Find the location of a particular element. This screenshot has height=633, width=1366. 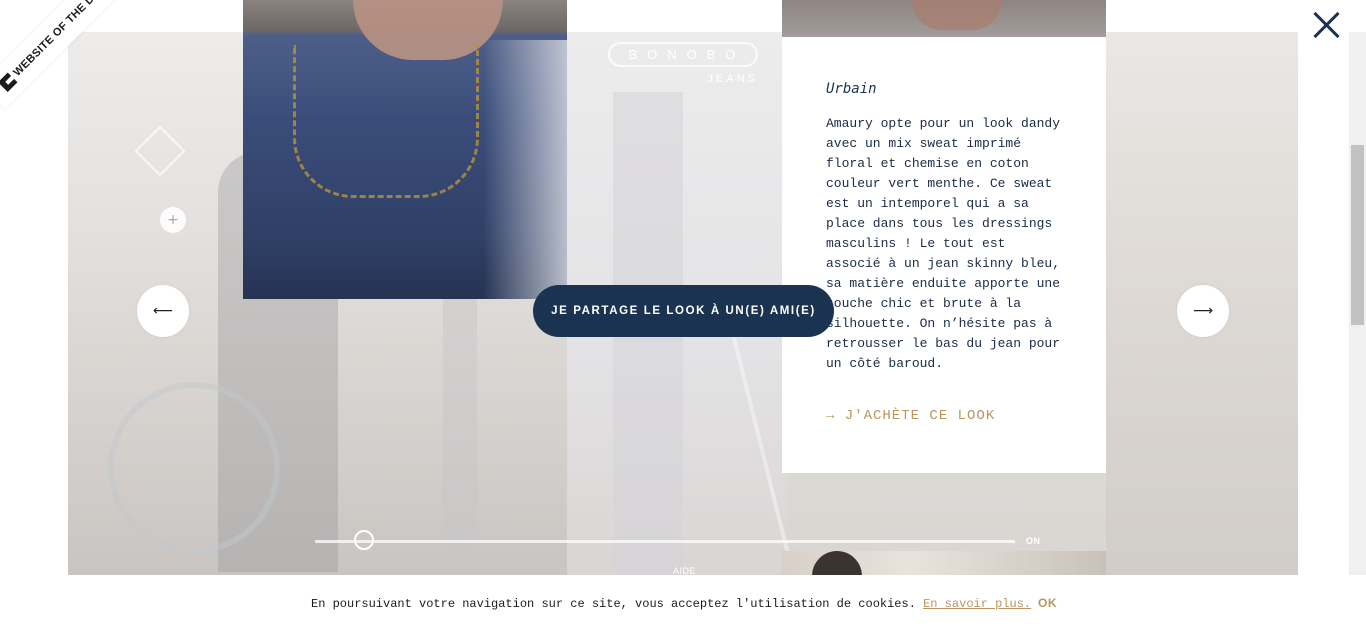

close-icon is located at coordinates (1327, 25).